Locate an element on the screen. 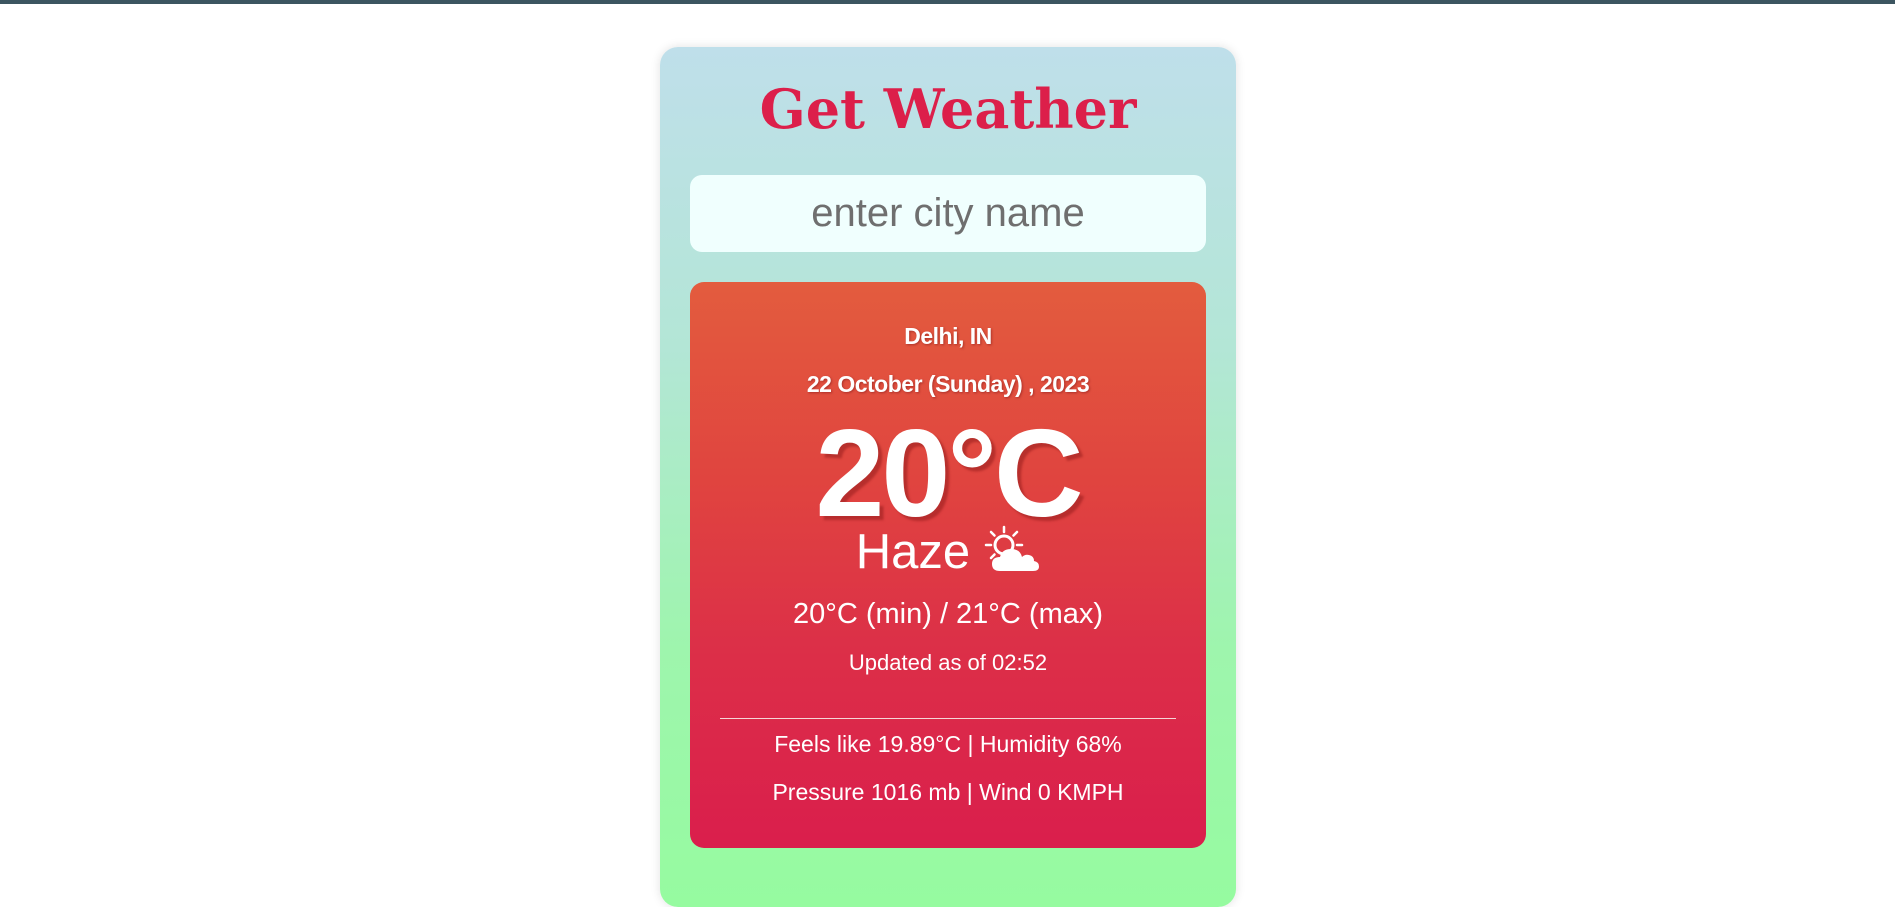 The width and height of the screenshot is (1895, 907). updated-time: Updated as of 02:52 is located at coordinates (948, 662).